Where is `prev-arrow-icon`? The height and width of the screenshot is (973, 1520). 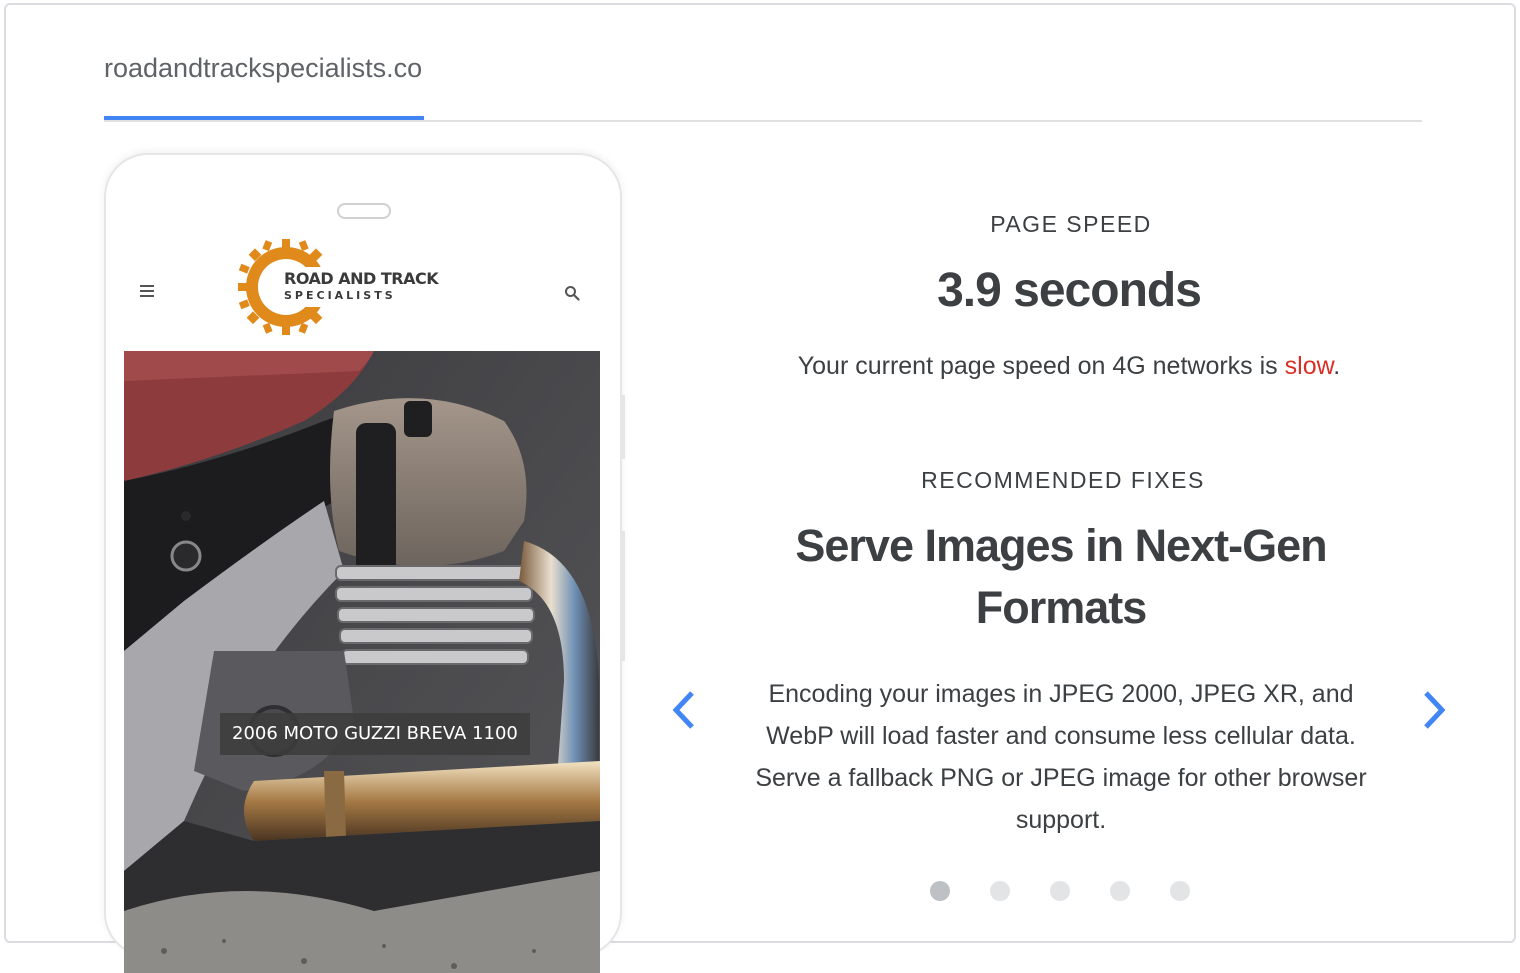 prev-arrow-icon is located at coordinates (684, 710).